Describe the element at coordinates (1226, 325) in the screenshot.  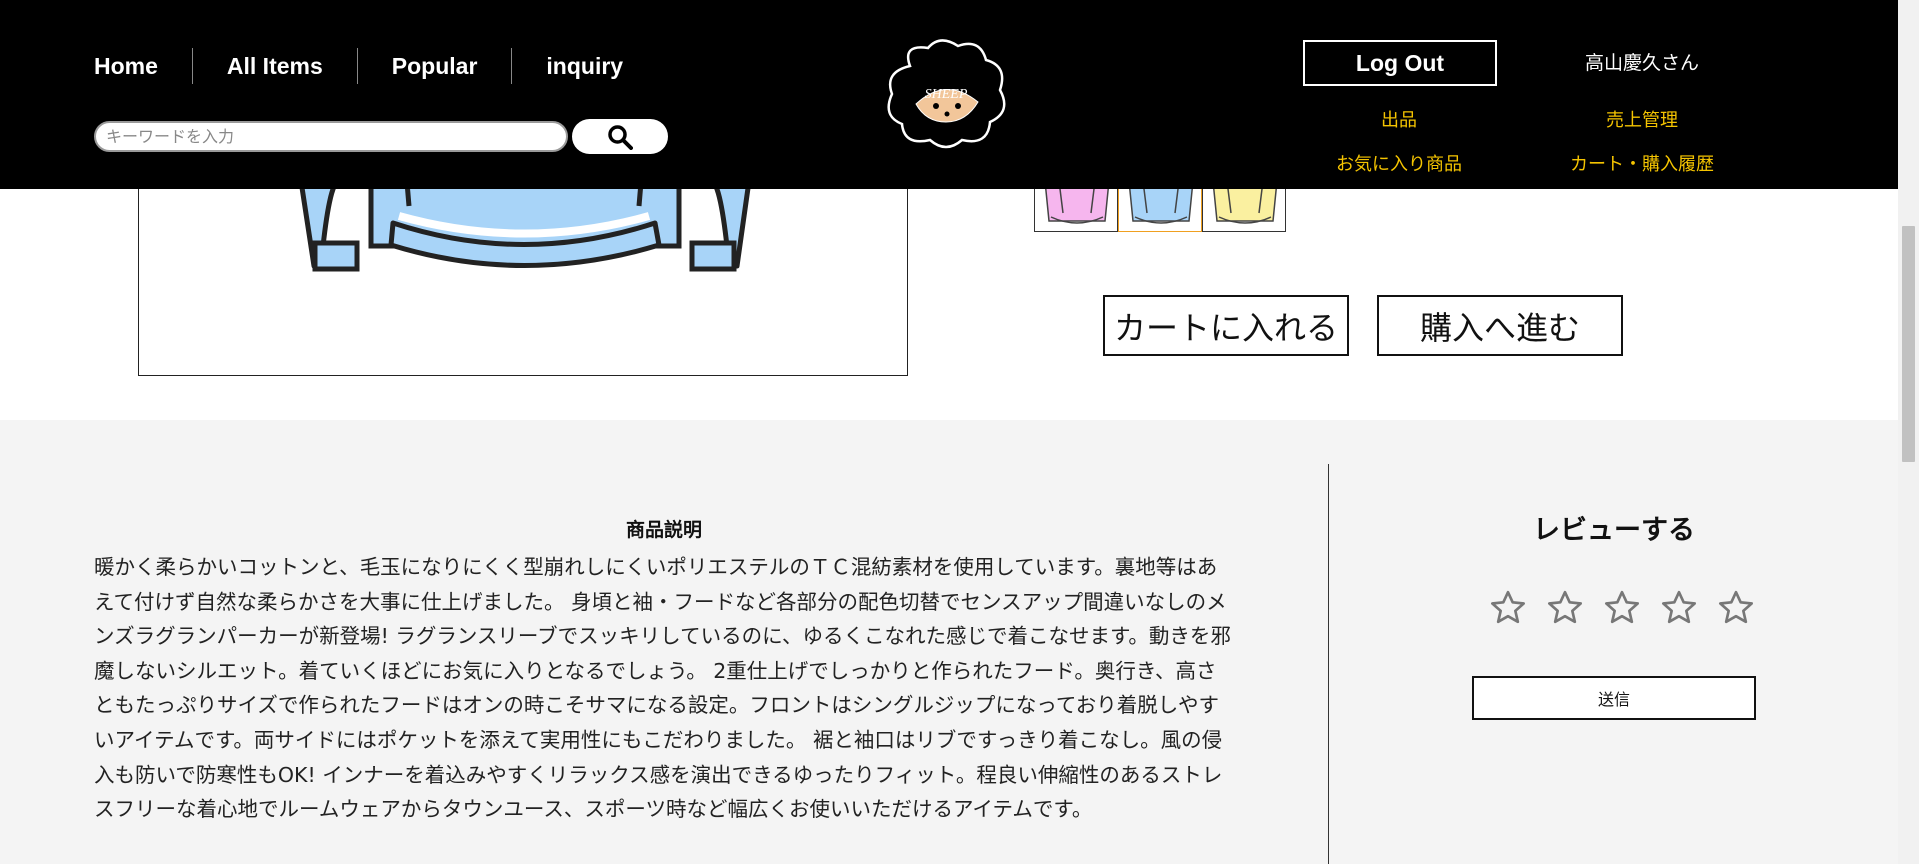
I see `add-to-cart-button: カートに入れる` at that location.